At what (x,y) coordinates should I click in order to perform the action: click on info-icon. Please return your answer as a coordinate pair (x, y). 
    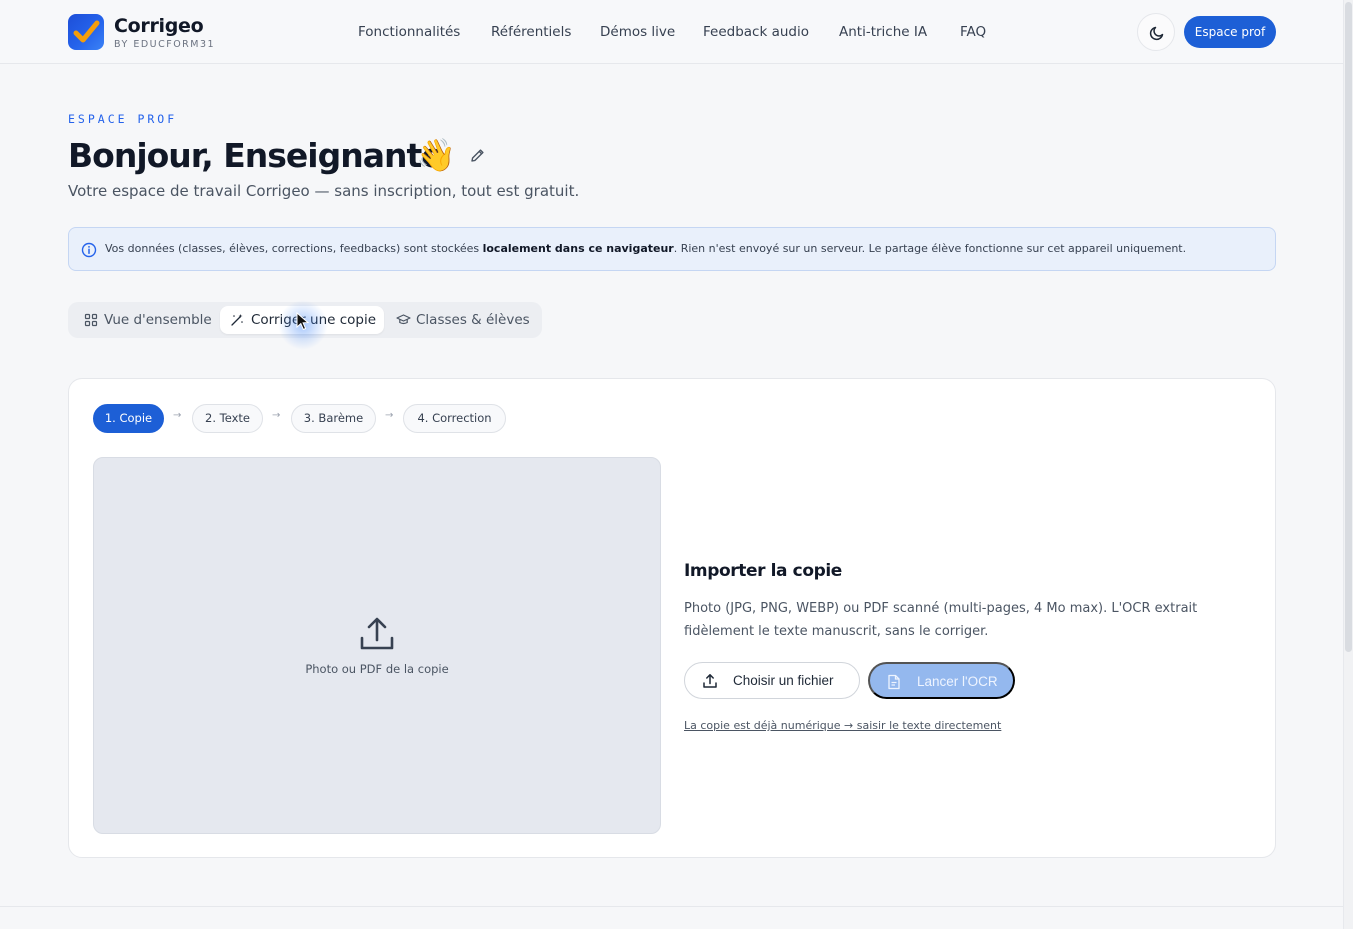
    Looking at the image, I should click on (89, 250).